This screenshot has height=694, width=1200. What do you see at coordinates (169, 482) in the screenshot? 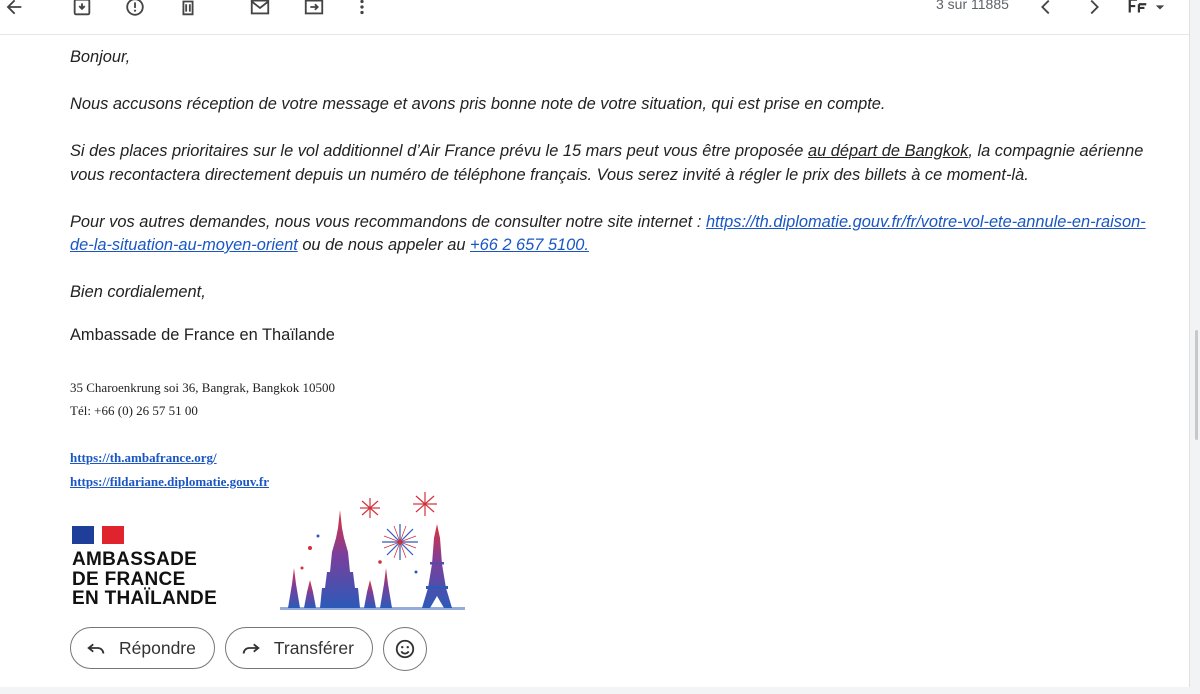
I see `fildariane-link: https://fildariane.diplomatie.gouv.fr` at bounding box center [169, 482].